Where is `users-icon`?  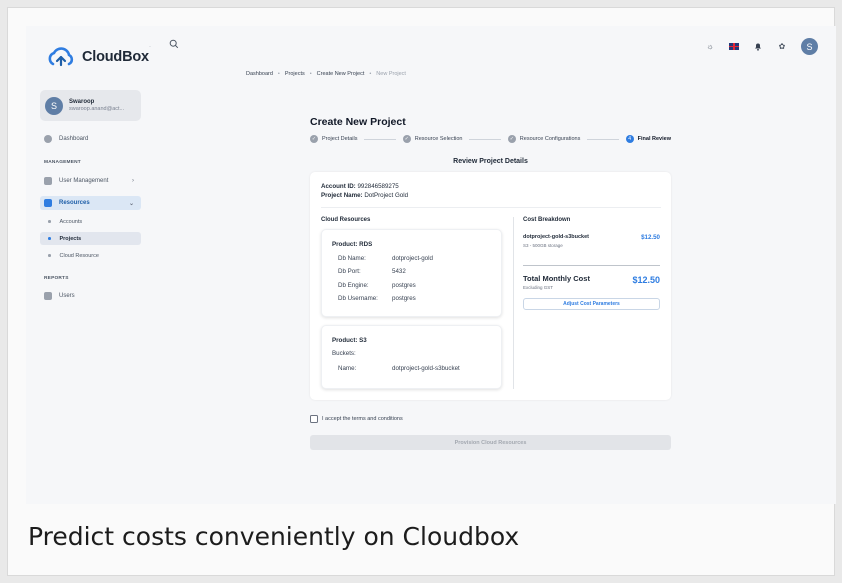 users-icon is located at coordinates (48, 296).